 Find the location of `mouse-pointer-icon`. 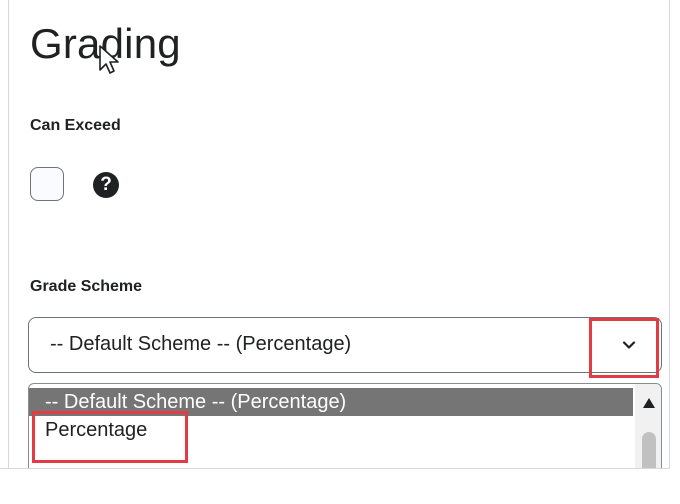

mouse-pointer-icon is located at coordinates (109, 59).